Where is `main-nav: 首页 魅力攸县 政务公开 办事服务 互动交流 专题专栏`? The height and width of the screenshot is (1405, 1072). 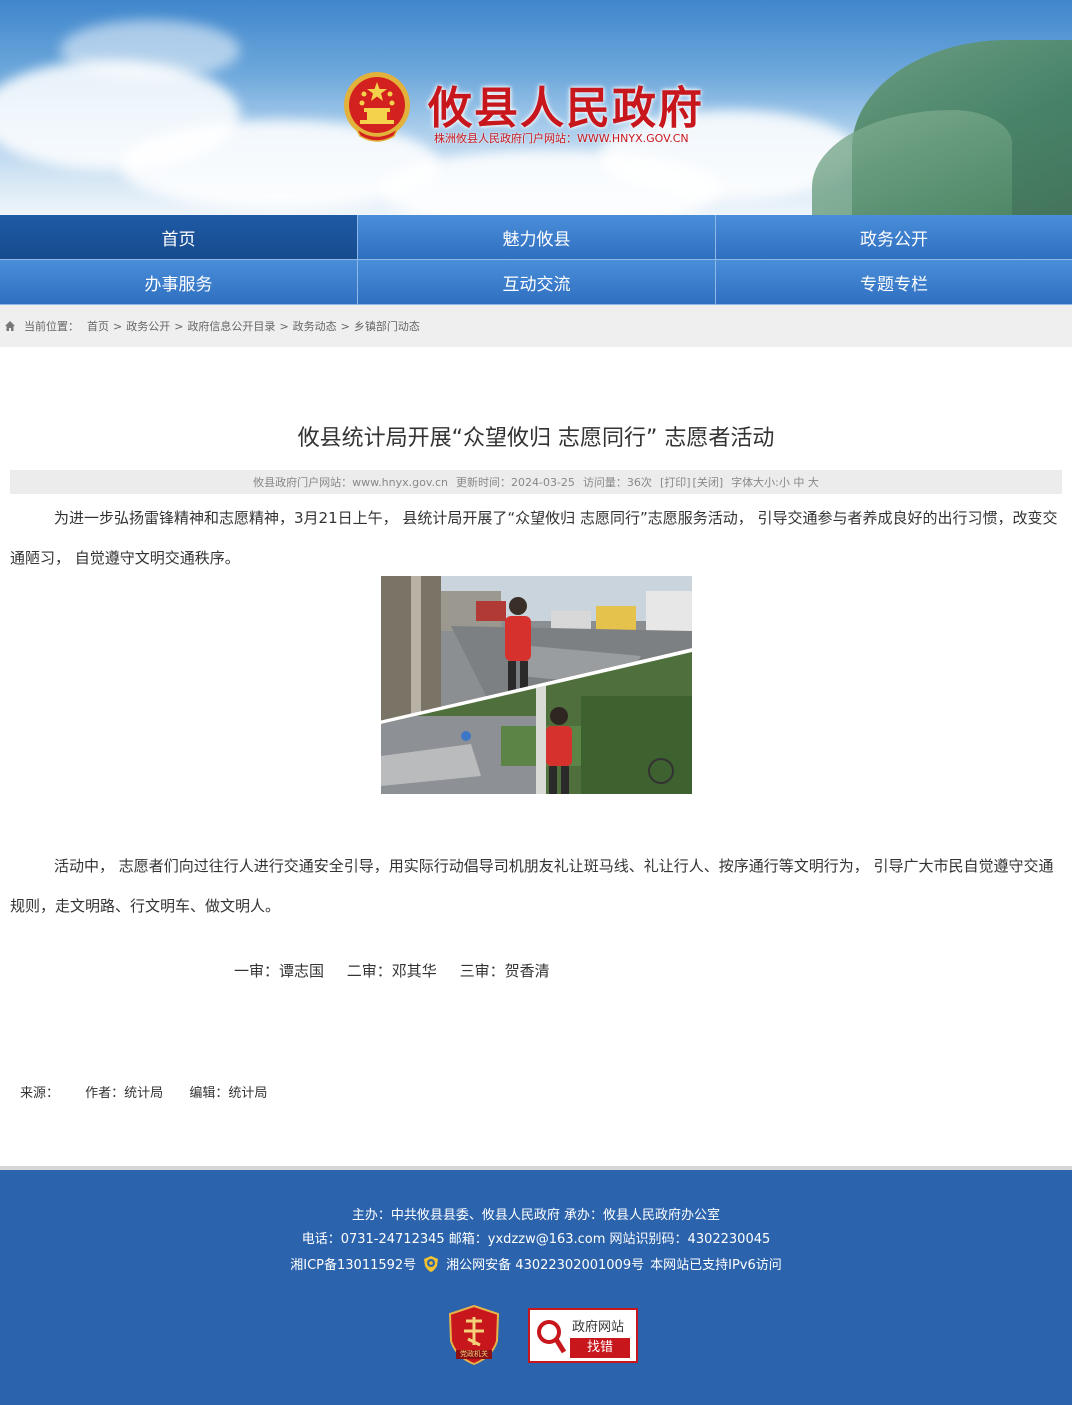
main-nav: 首页 魅力攸县 政务公开 办事服务 互动交流 专题专栏 is located at coordinates (536, 260).